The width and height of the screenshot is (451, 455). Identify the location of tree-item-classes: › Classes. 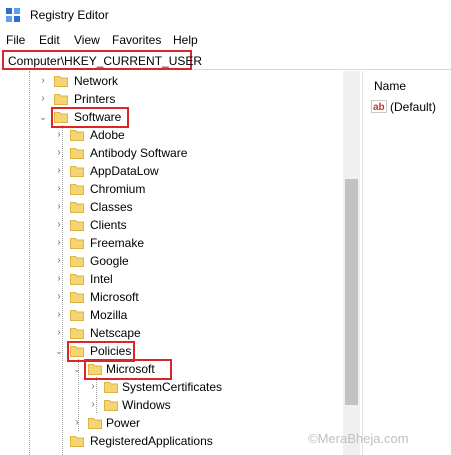
(170, 207).